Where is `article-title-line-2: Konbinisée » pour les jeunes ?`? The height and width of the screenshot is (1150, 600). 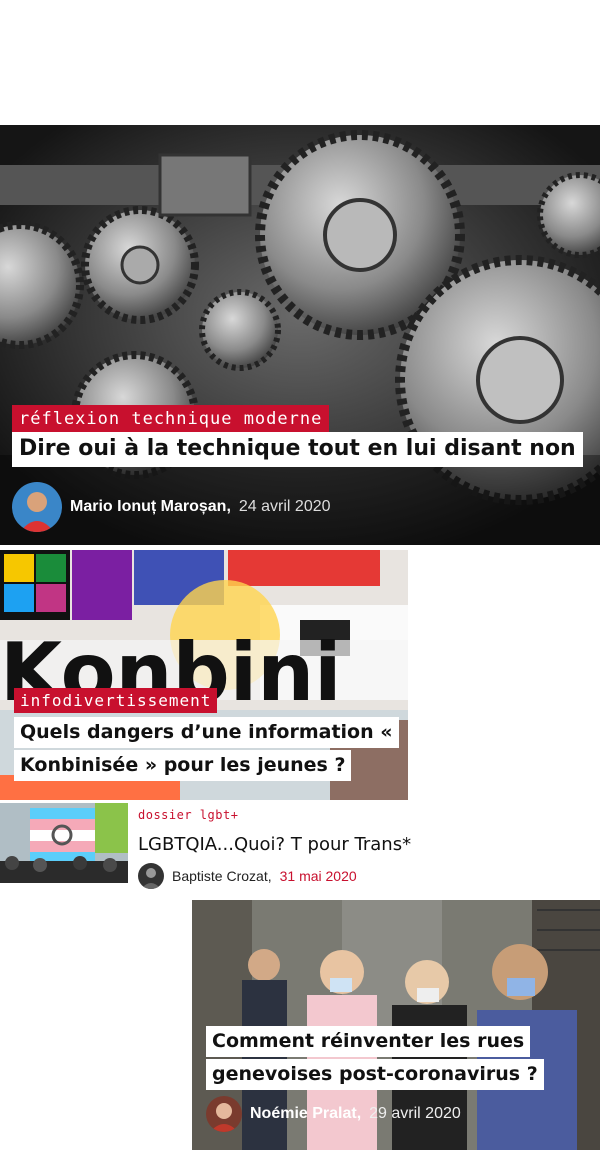 article-title-line-2: Konbinisée » pour les jeunes ? is located at coordinates (183, 765).